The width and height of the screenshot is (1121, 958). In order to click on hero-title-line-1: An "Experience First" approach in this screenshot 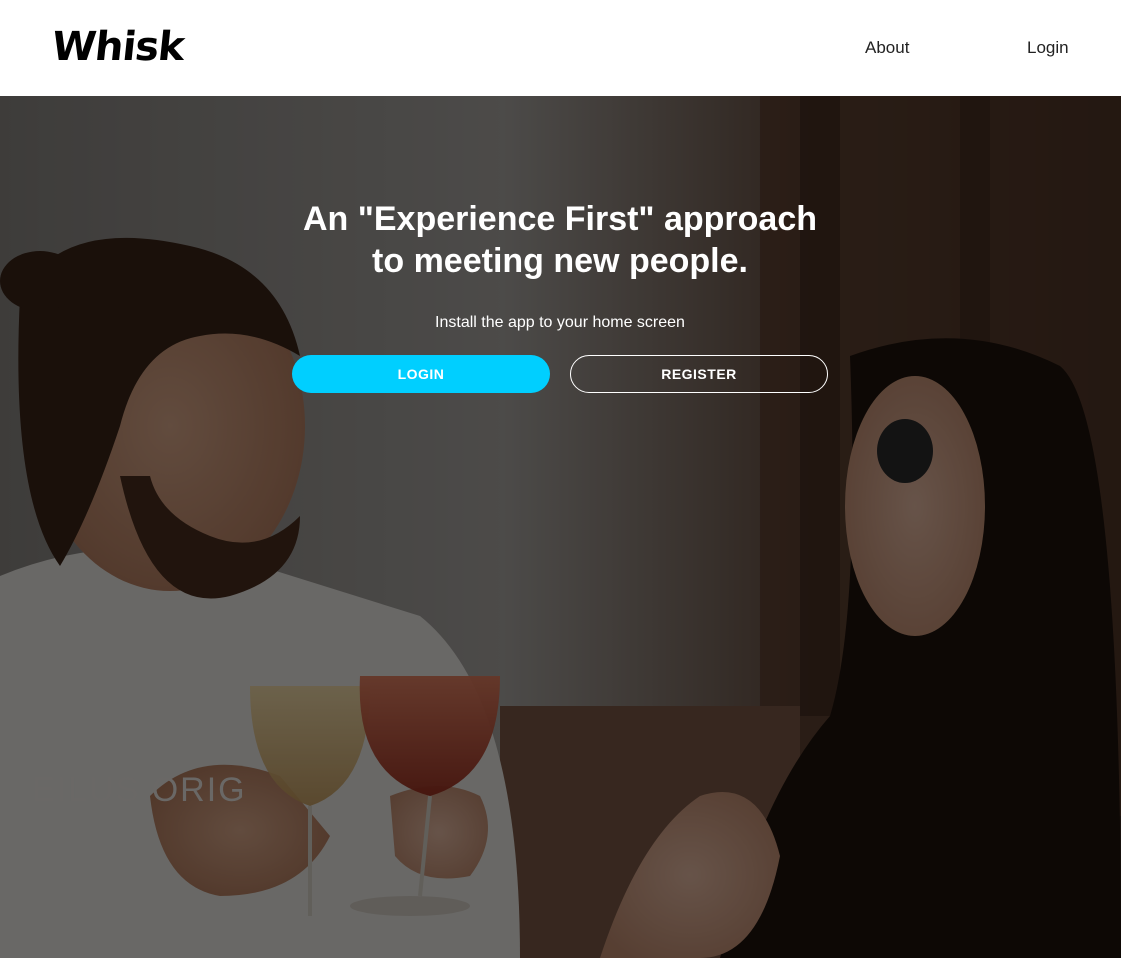, I will do `click(560, 219)`.